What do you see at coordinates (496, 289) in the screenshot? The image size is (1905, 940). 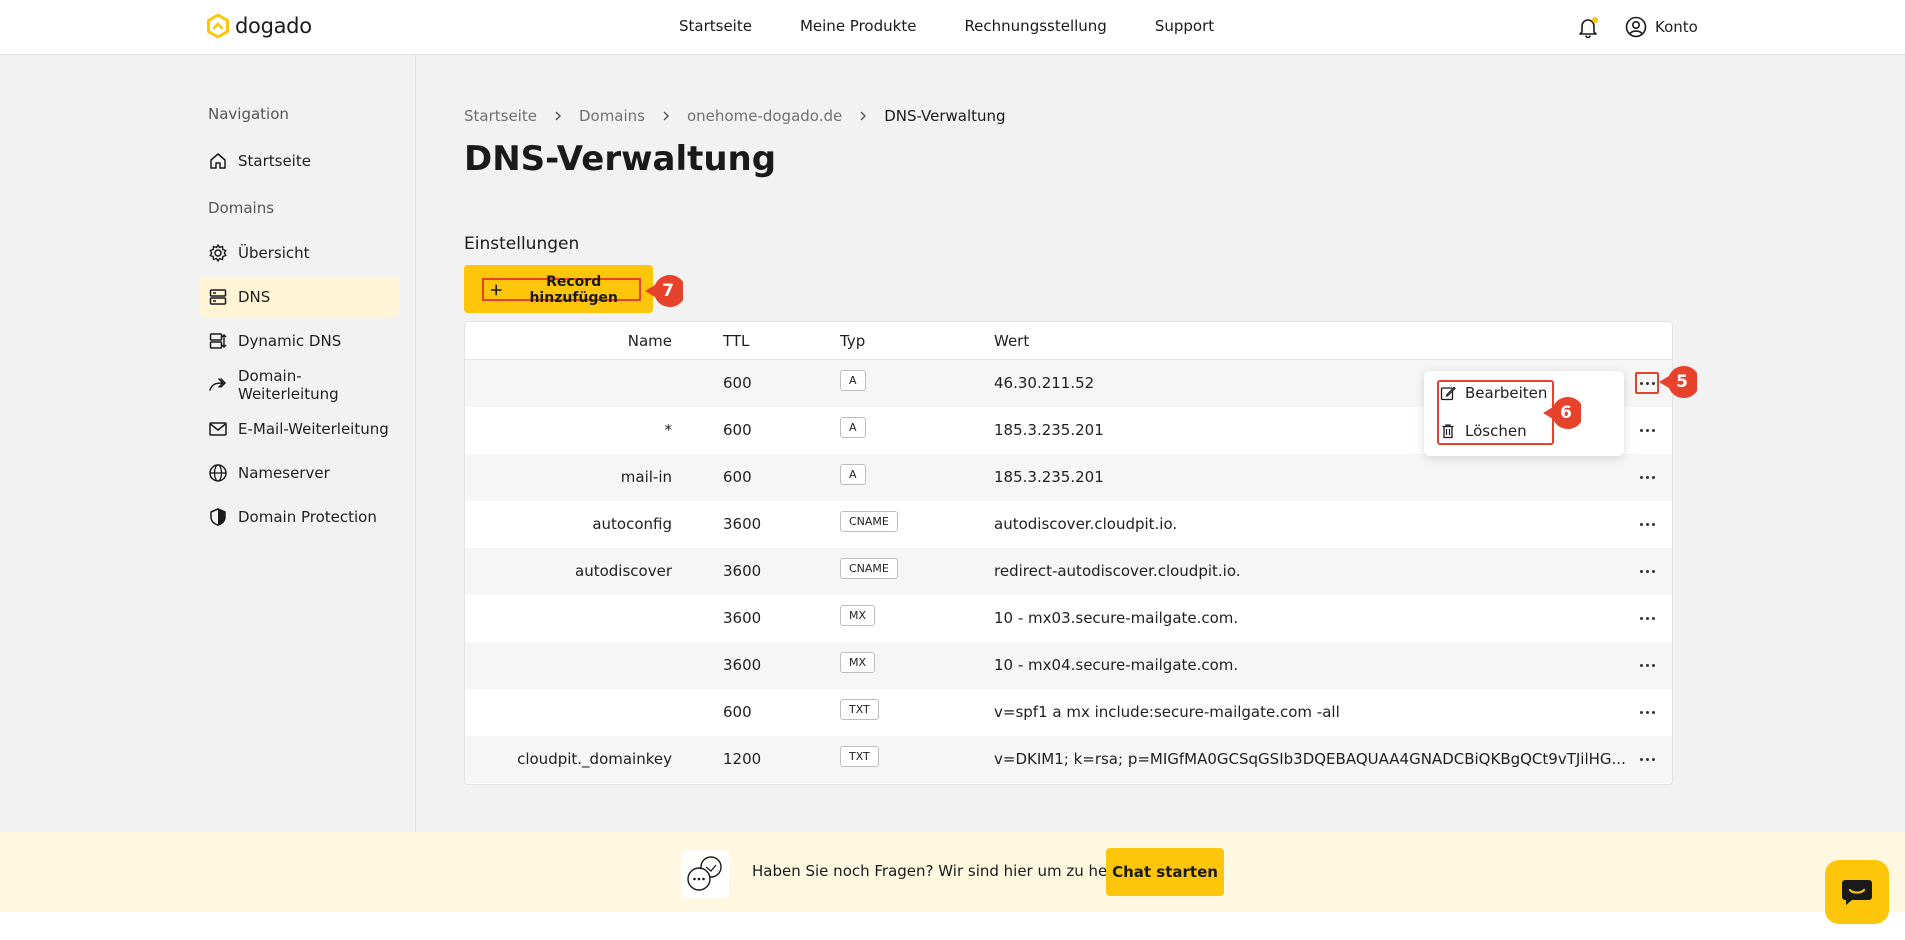 I see `plus-icon` at bounding box center [496, 289].